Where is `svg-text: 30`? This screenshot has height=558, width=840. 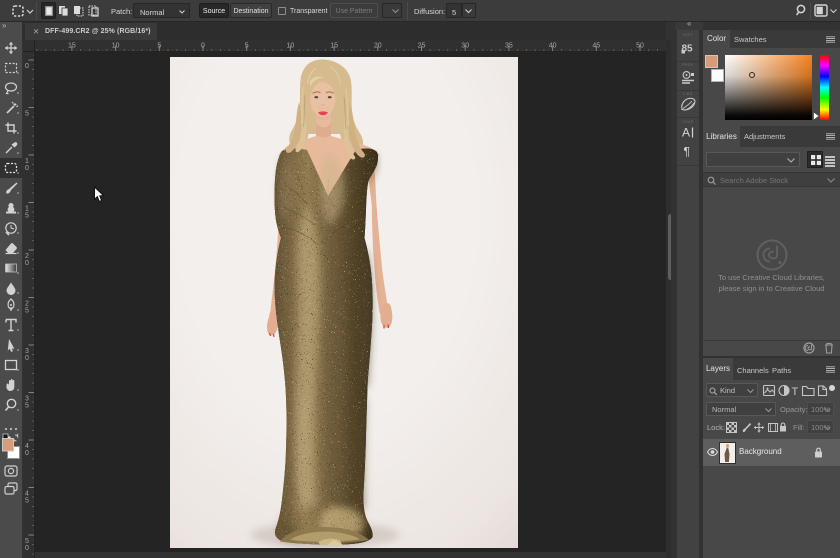 svg-text: 30 is located at coordinates (465, 46).